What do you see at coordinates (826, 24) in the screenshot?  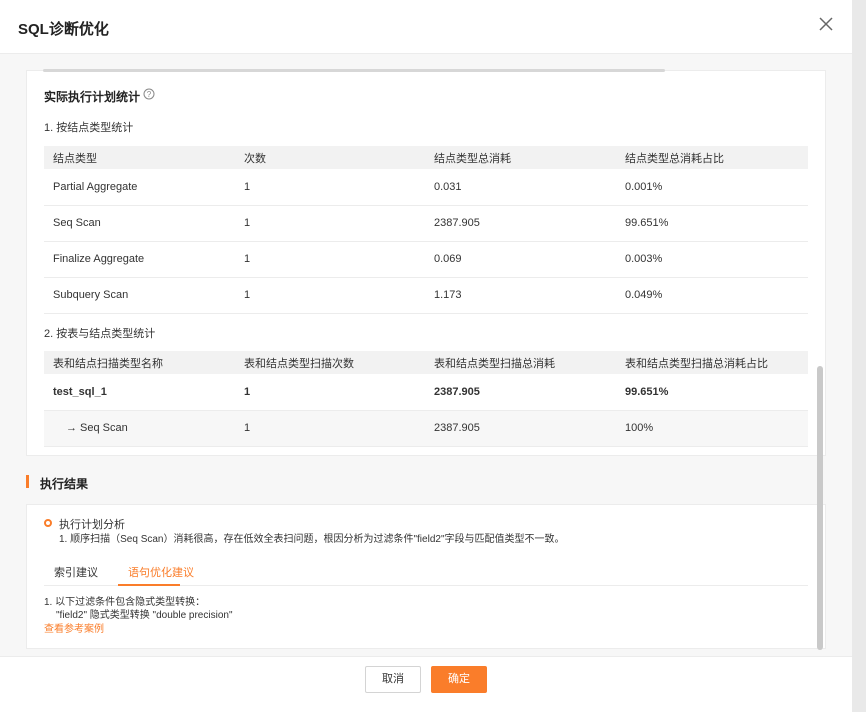 I see `close-icon` at bounding box center [826, 24].